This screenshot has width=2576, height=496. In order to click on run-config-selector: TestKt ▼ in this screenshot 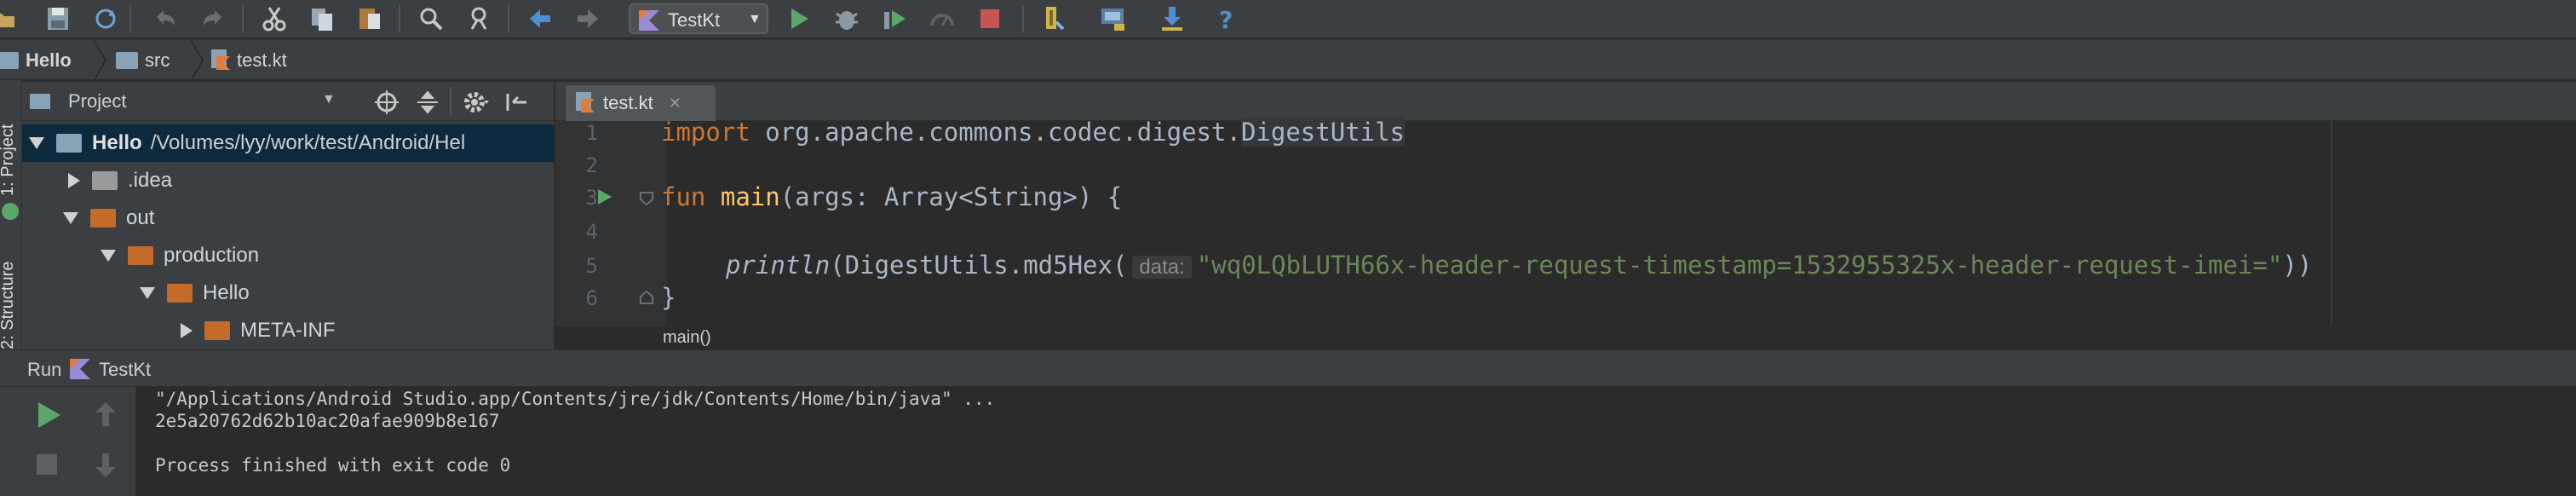, I will do `click(698, 18)`.